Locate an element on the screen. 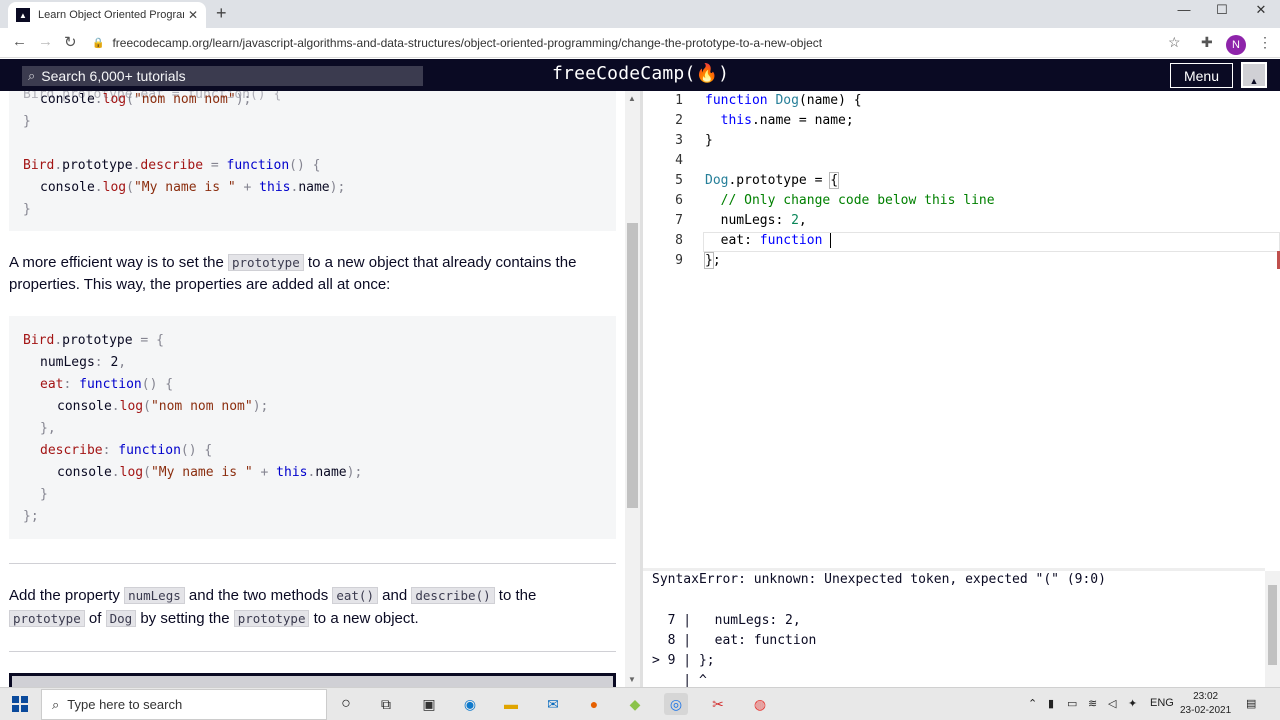  forward-arrow-icon: → is located at coordinates (45, 41).